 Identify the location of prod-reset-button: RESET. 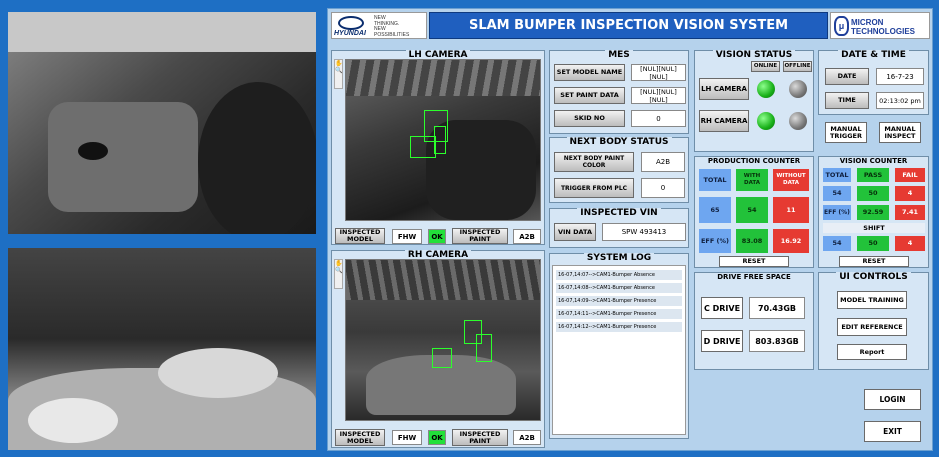
(754, 261).